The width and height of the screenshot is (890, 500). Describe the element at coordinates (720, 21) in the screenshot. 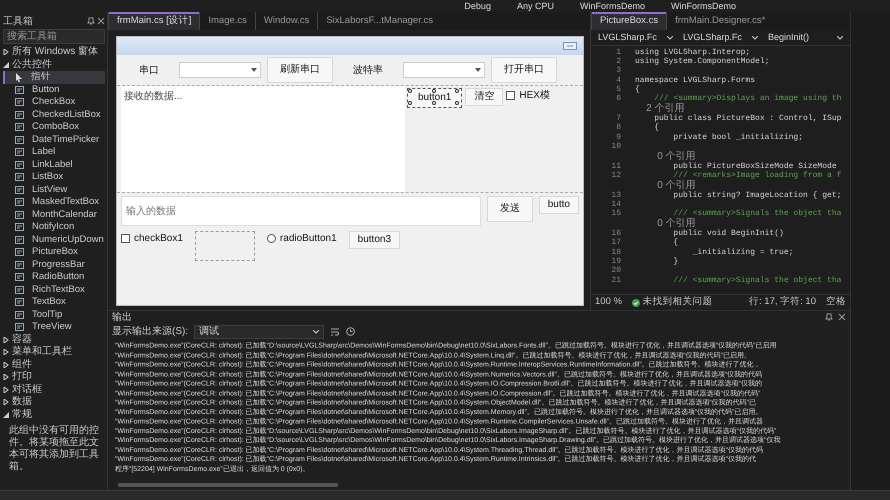

I see `document-tab: frmMain.Designer.cs*` at that location.